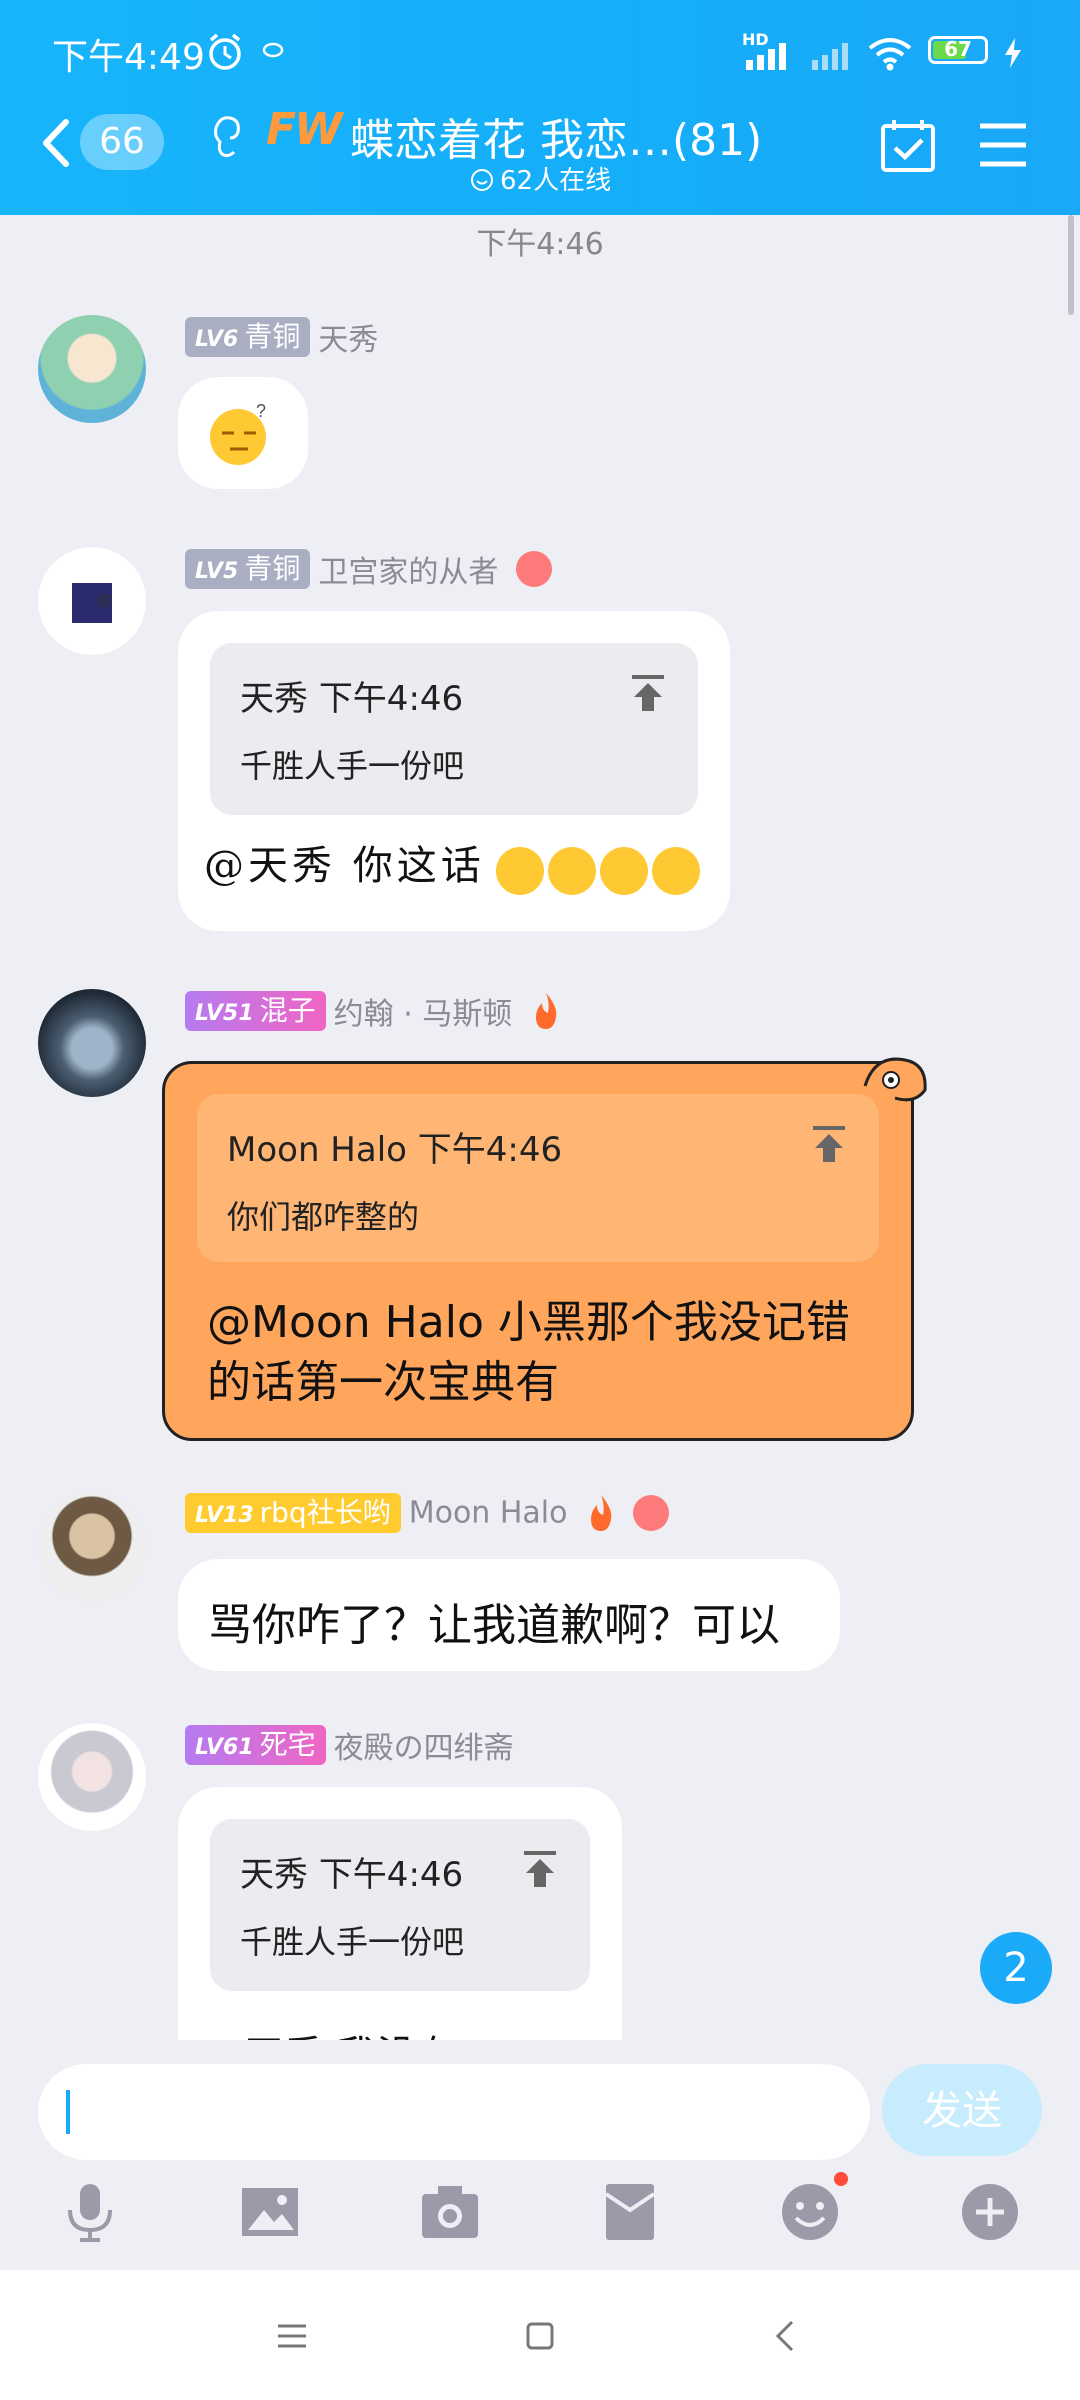 This screenshot has height=2400, width=1080. I want to click on message-text-line-1: @Moon Halo 小黑那个我没记错, so click(528, 1322).